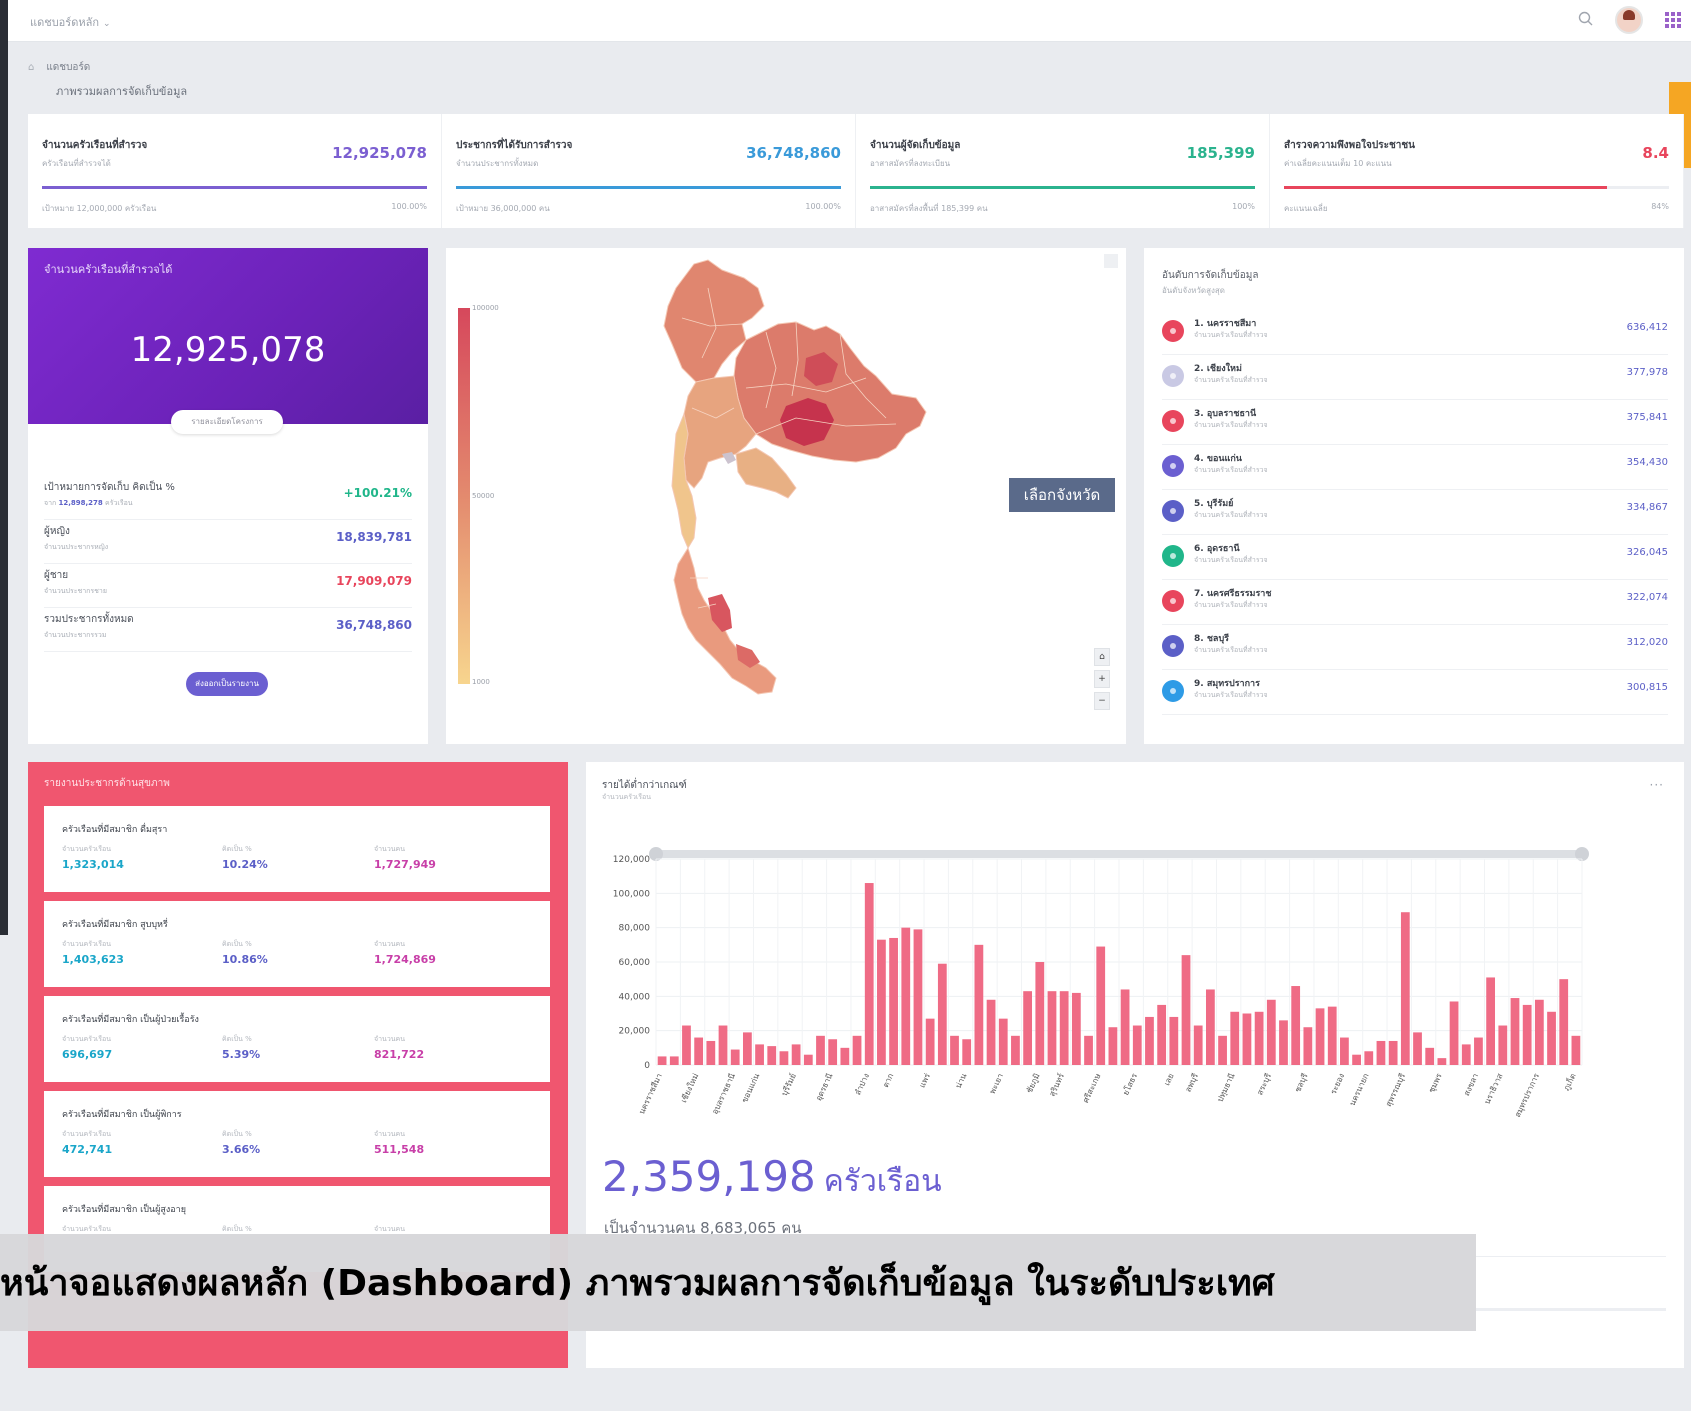 This screenshot has height=1411, width=1691. I want to click on health-item-title: ครัวเรือนที่มีสมาชิก สูบบุหรี่, so click(115, 925).